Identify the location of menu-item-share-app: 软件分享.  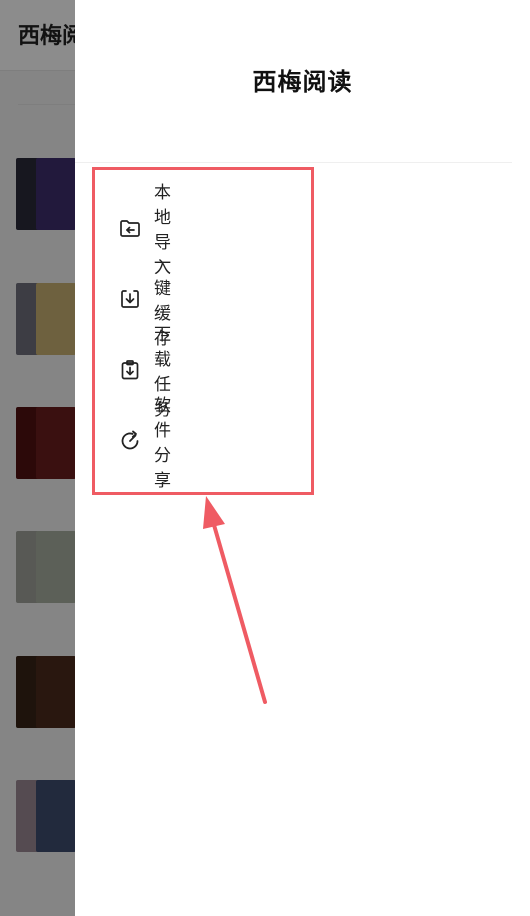
(144, 443).